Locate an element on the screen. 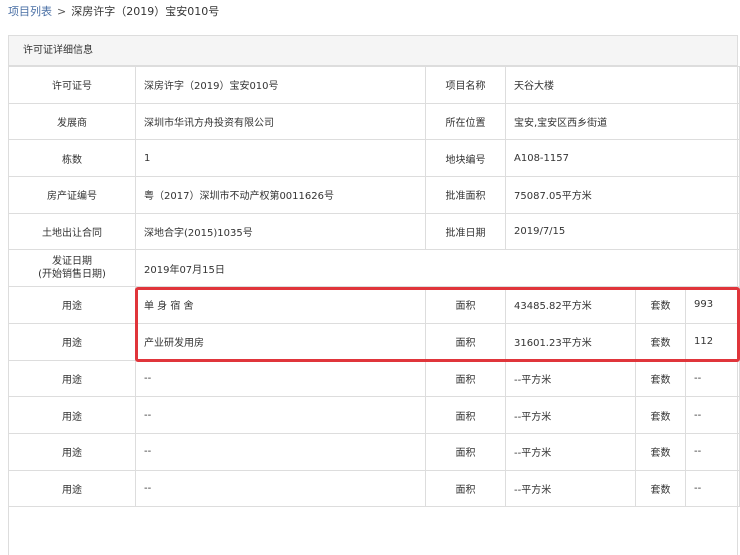 This screenshot has width=740, height=555. table-row: 许可证号 深房许字（2019）宝安010号 项目名称 天谷大楼 is located at coordinates (374, 85).